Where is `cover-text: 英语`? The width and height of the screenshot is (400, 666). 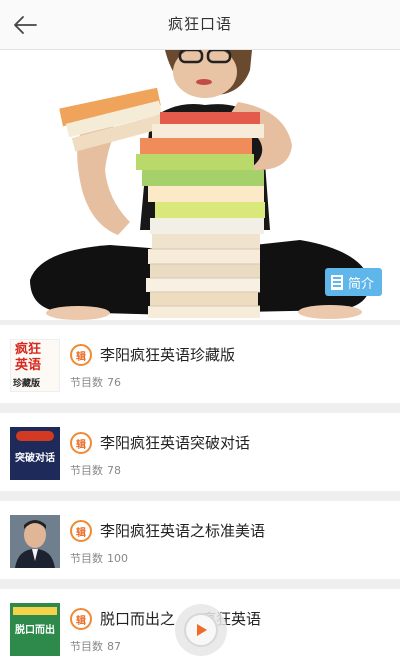 cover-text: 英语 is located at coordinates (28, 365).